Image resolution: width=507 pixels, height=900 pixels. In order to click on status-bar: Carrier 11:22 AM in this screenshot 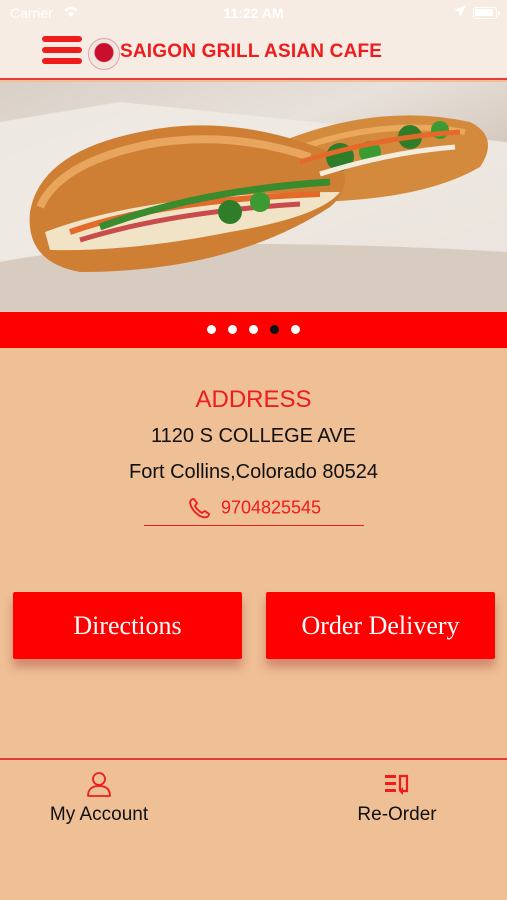, I will do `click(253, 14)`.